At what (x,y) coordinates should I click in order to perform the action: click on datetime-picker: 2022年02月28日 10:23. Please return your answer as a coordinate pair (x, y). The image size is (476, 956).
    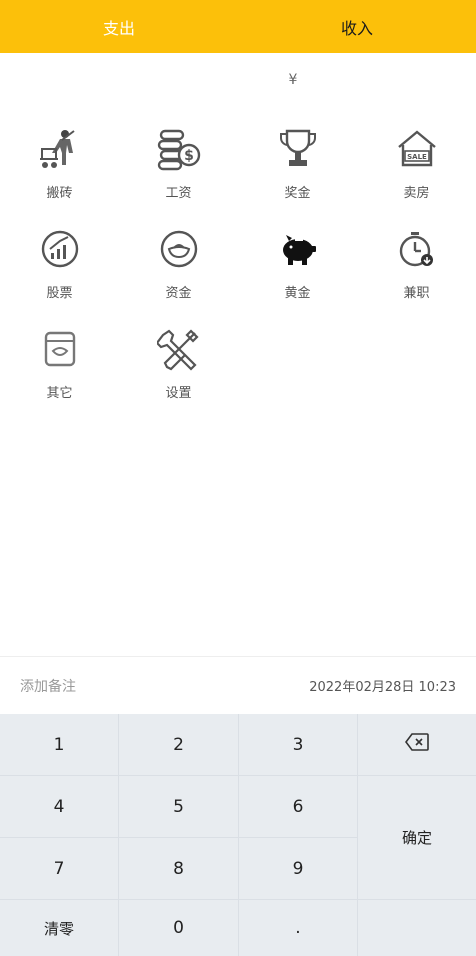
    Looking at the image, I should click on (382, 685).